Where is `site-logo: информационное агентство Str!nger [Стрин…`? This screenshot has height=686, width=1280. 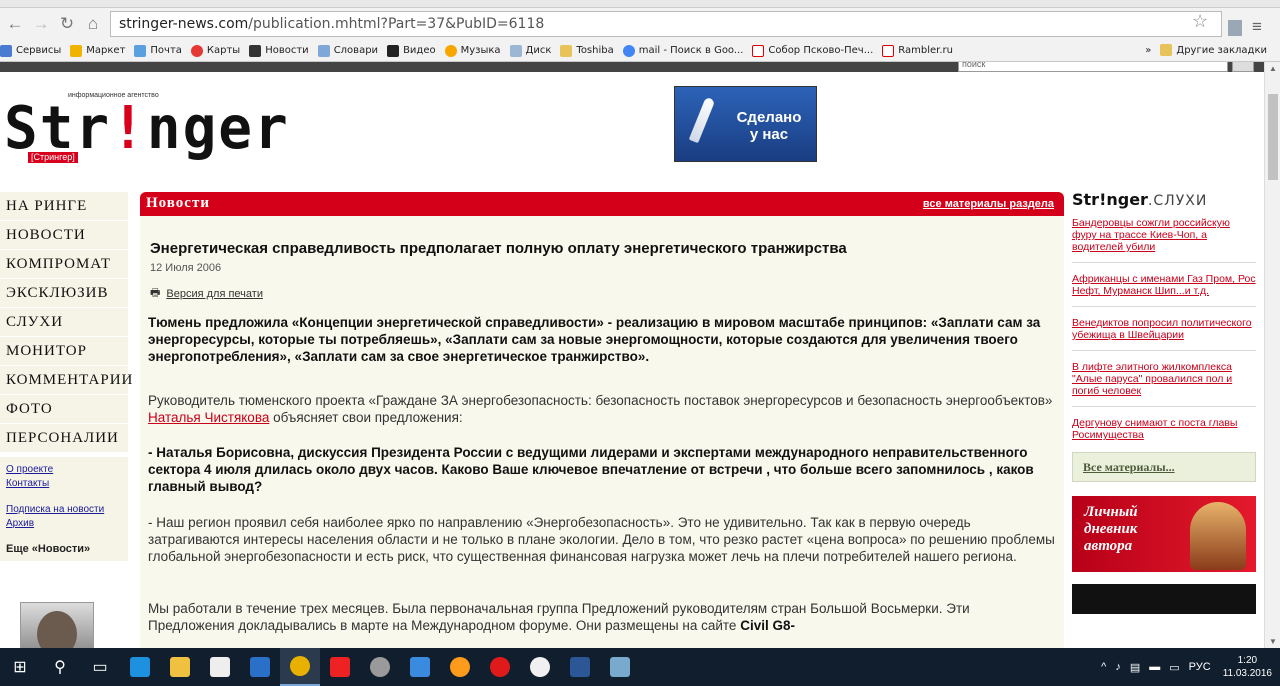
site-logo: информационное агентство Str!nger [Стрин… is located at coordinates (146, 127).